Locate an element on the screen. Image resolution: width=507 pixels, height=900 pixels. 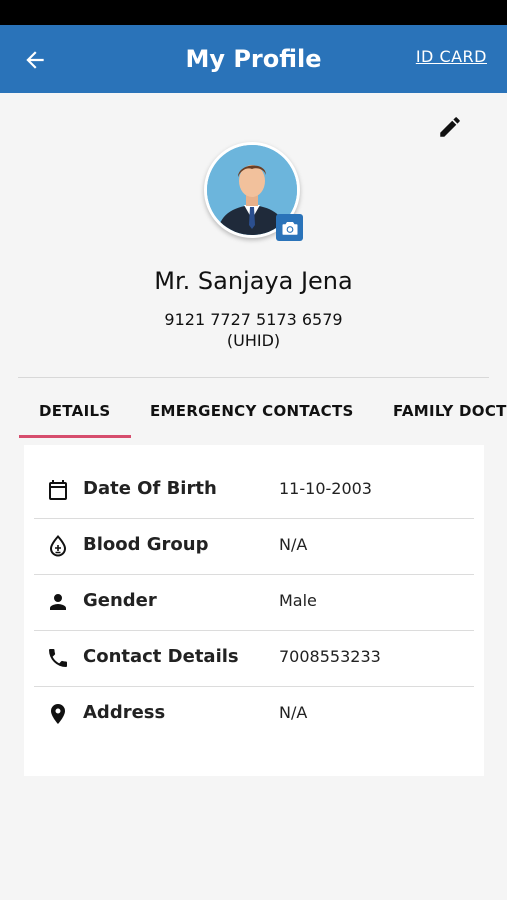
blood-drop-icon is located at coordinates (58, 546).